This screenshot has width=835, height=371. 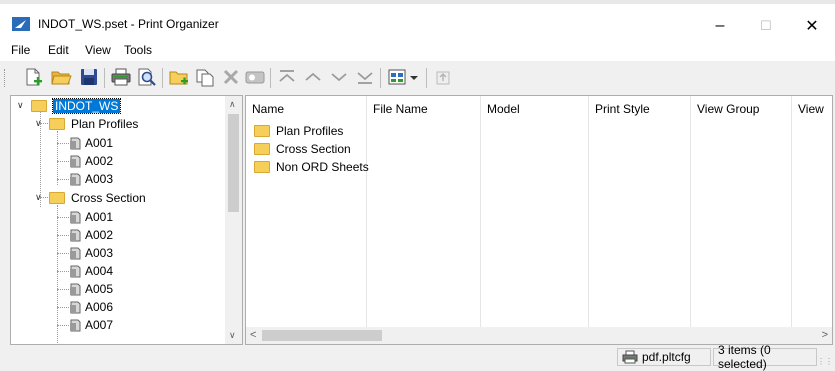 I want to click on print-preview-icon, so click(x=147, y=77).